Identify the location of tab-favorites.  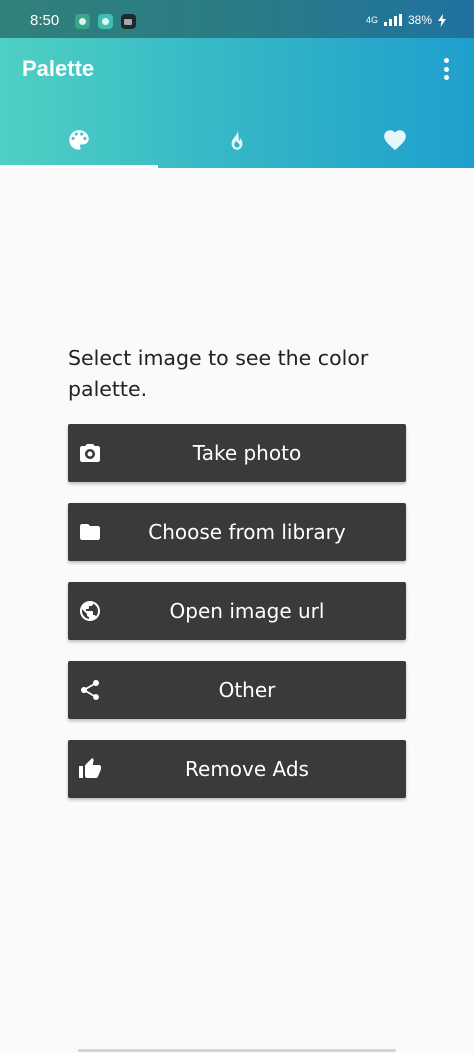
(395, 140).